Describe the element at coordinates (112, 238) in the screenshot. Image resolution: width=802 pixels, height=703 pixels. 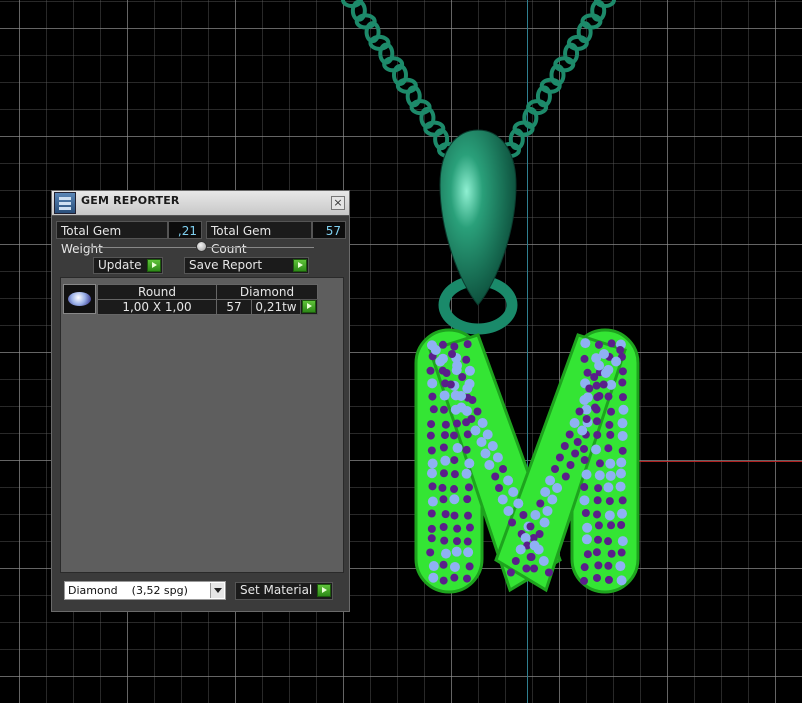
I see `total-gem-weight-label: Total Gem Weight` at that location.